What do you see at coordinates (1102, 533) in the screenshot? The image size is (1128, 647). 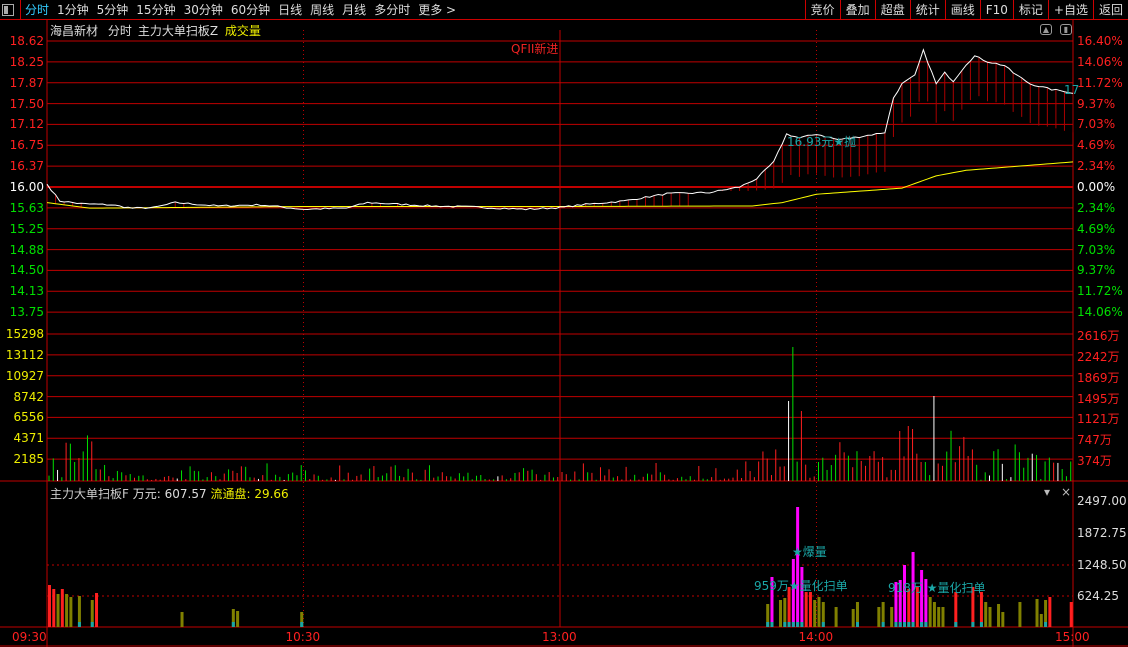 I see `sub-axis-label: 1872.75` at bounding box center [1102, 533].